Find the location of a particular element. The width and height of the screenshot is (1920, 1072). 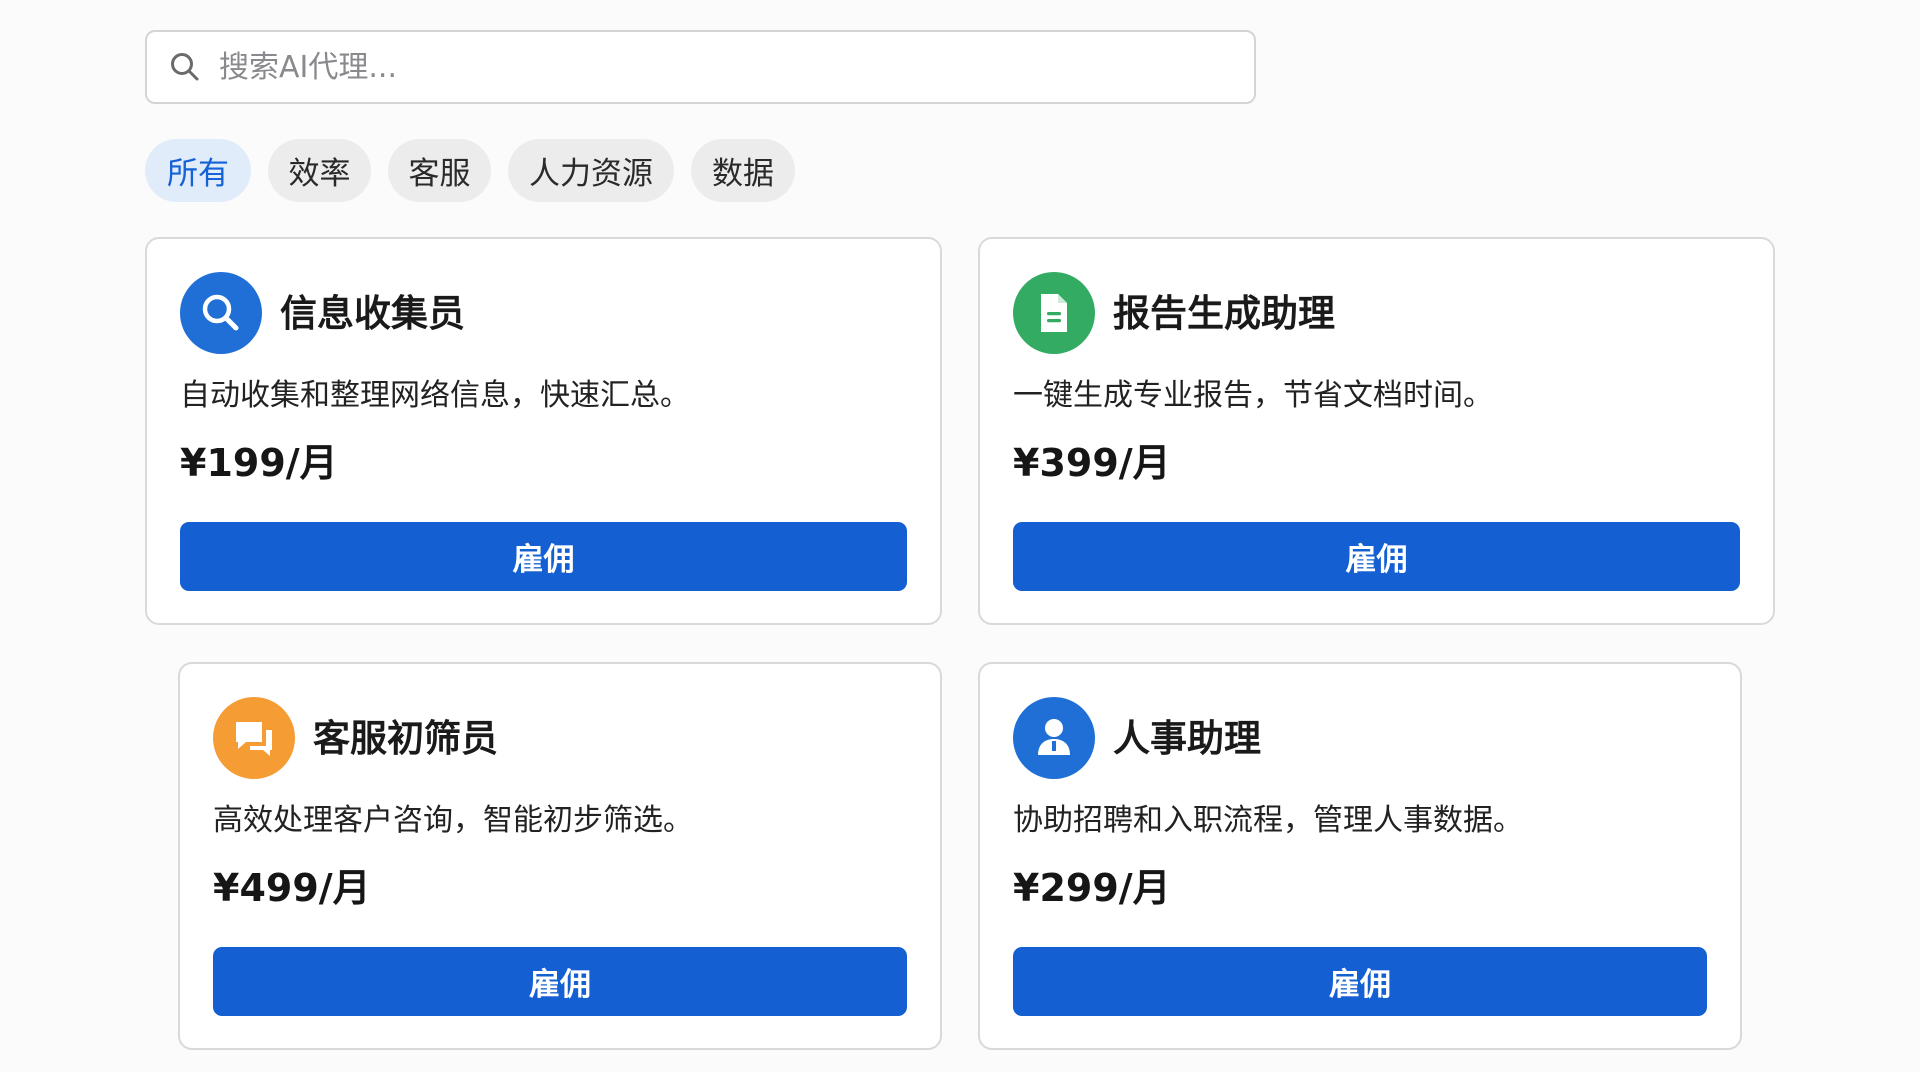

search-input is located at coordinates (728, 67).